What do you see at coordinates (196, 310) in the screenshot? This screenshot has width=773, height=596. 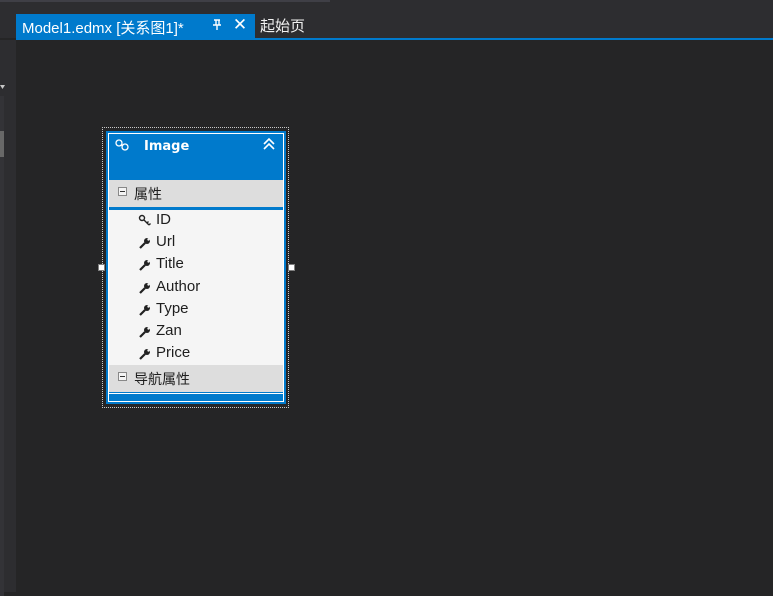 I see `property-row-type: Type` at bounding box center [196, 310].